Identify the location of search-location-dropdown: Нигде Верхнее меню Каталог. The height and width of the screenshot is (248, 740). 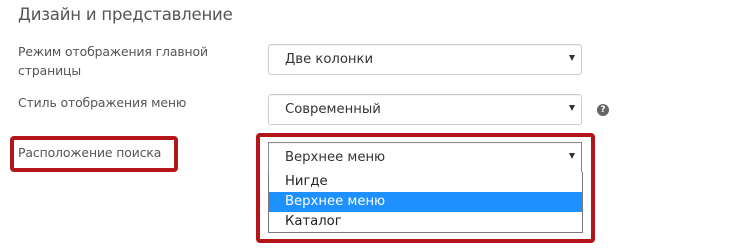
(425, 202).